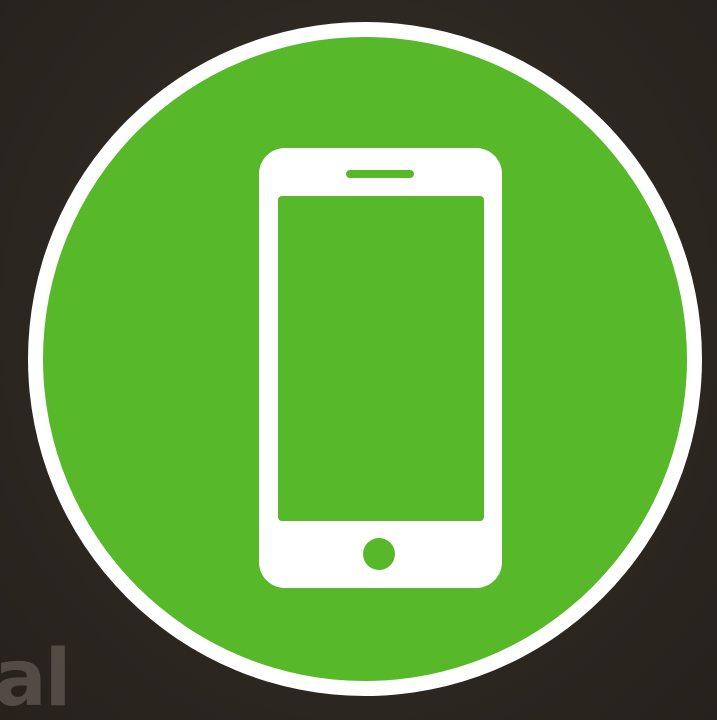  Describe the element at coordinates (379, 554) in the screenshot. I see `phone-home-button` at that location.